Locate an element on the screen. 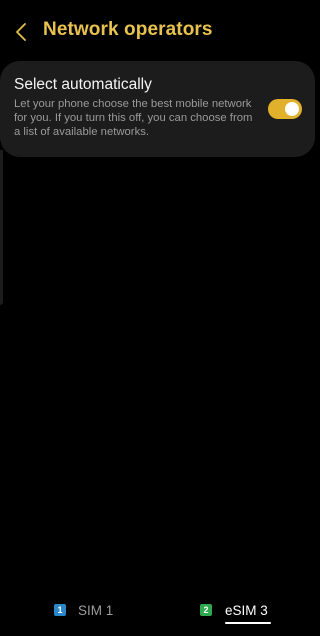 This screenshot has width=320, height=636. selected-tab-indicator is located at coordinates (248, 623).